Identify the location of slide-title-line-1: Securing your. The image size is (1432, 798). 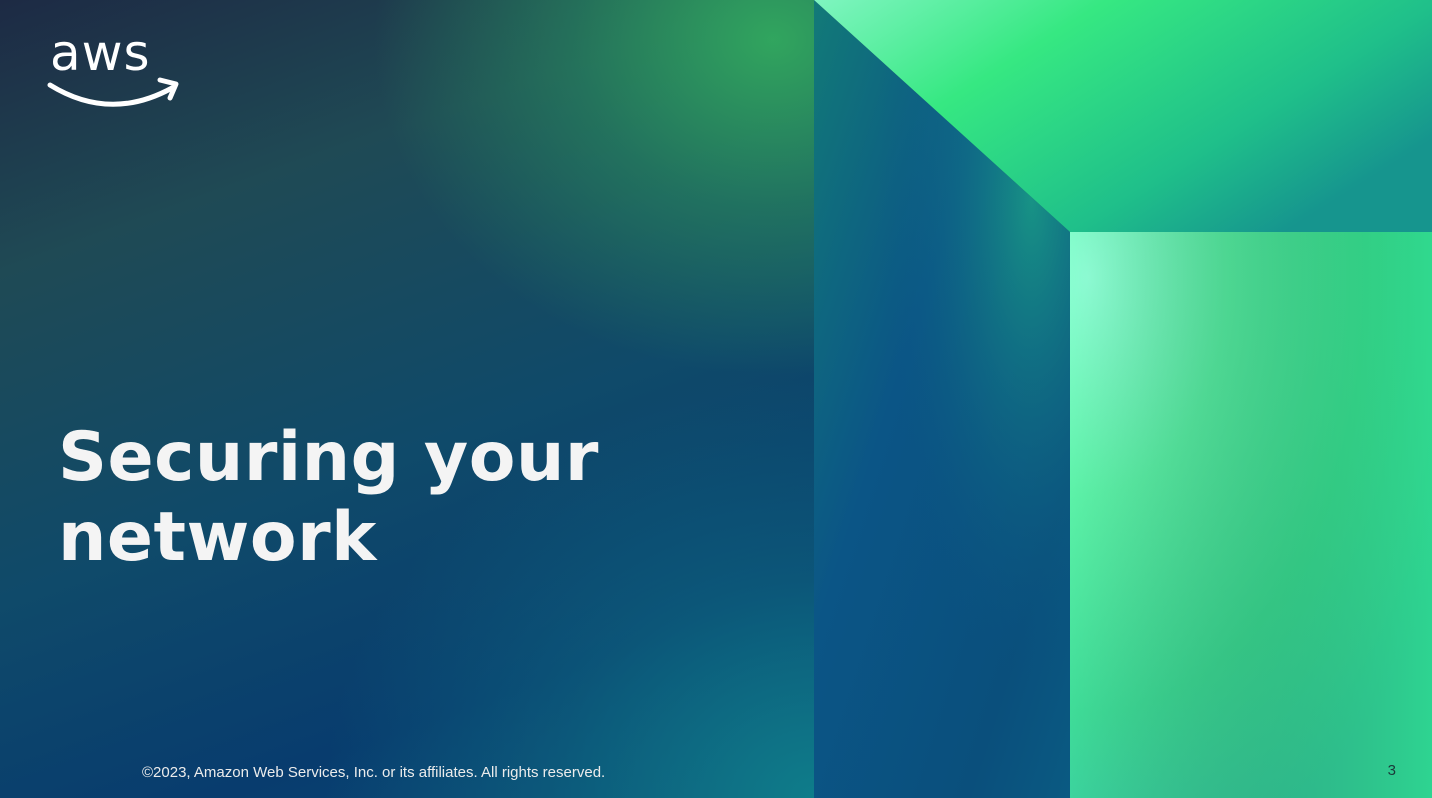
(328, 457).